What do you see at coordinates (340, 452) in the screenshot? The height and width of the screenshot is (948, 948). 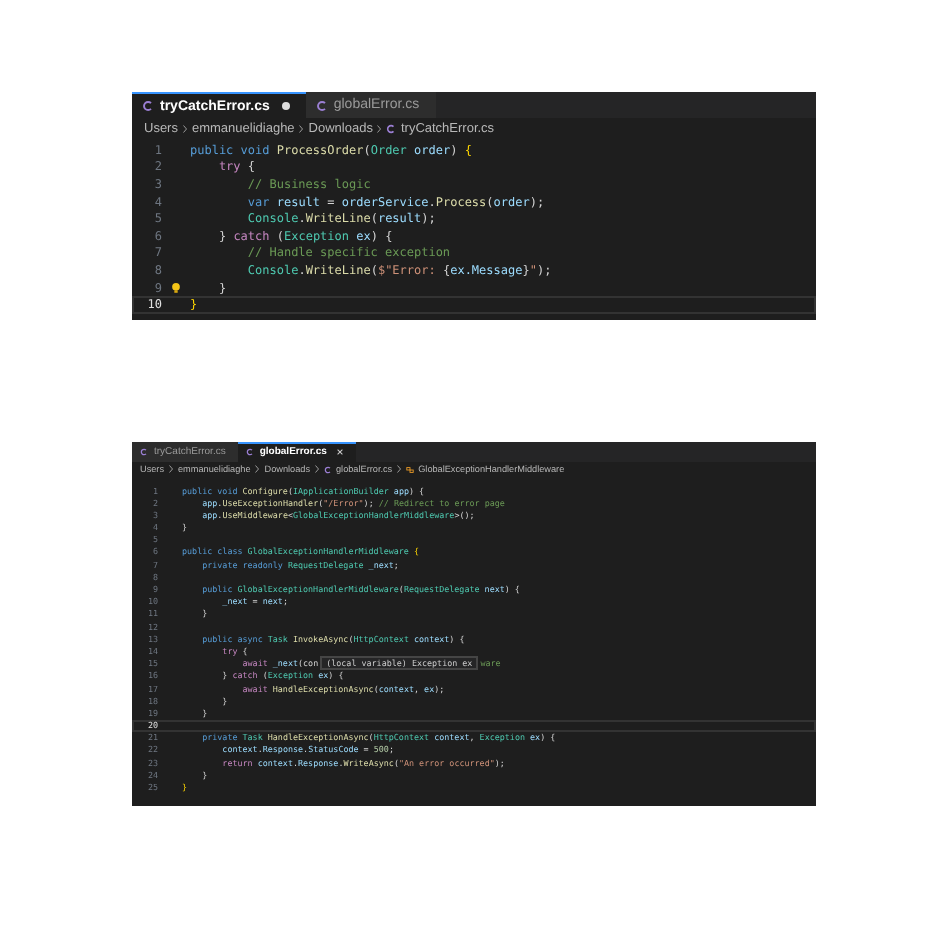 I see `close-icon` at bounding box center [340, 452].